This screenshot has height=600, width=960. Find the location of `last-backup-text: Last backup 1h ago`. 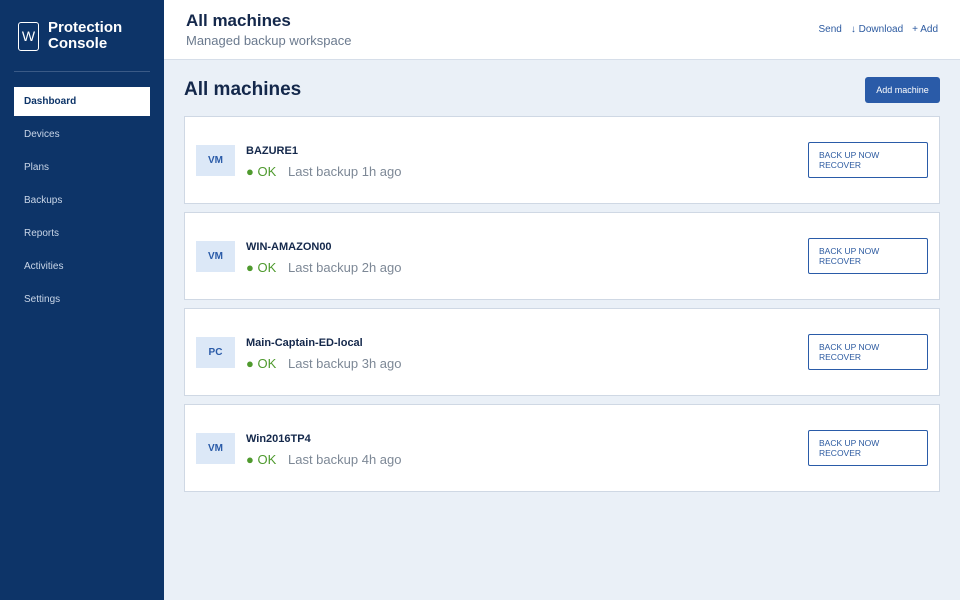

last-backup-text: Last backup 1h ago is located at coordinates (345, 171).